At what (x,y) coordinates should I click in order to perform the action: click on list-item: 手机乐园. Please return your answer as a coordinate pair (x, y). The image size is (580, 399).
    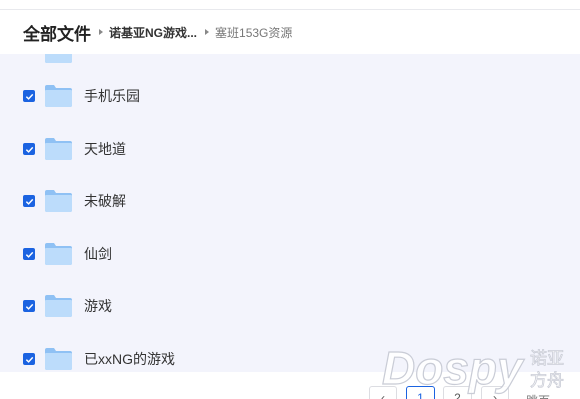
    Looking at the image, I should click on (290, 96).